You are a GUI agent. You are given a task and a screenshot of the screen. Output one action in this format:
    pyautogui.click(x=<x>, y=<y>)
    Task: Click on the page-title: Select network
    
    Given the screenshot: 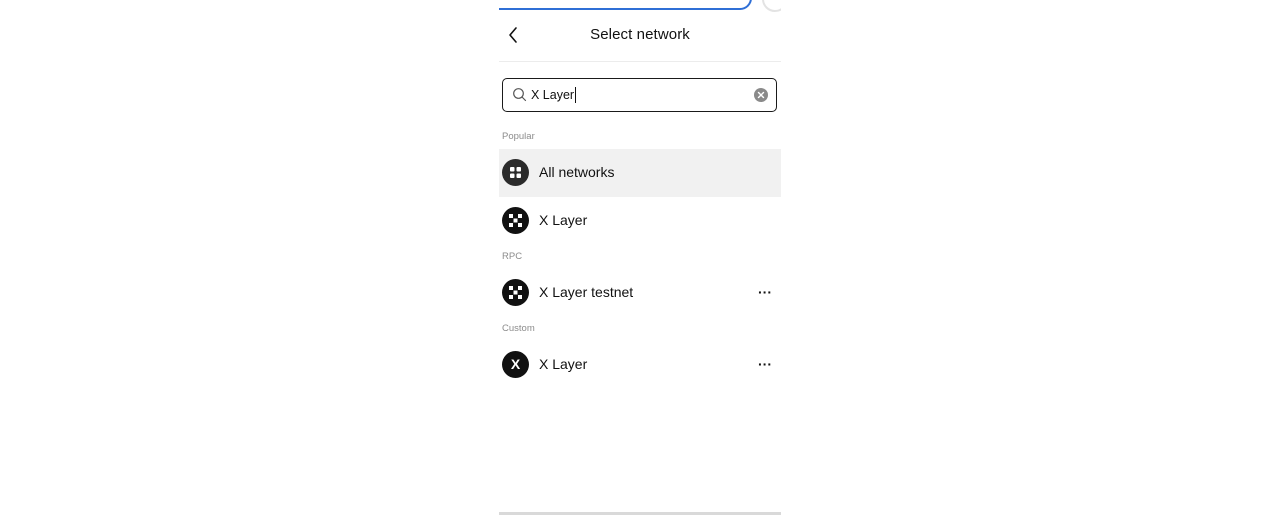 What is the action you would take?
    pyautogui.click(x=640, y=34)
    